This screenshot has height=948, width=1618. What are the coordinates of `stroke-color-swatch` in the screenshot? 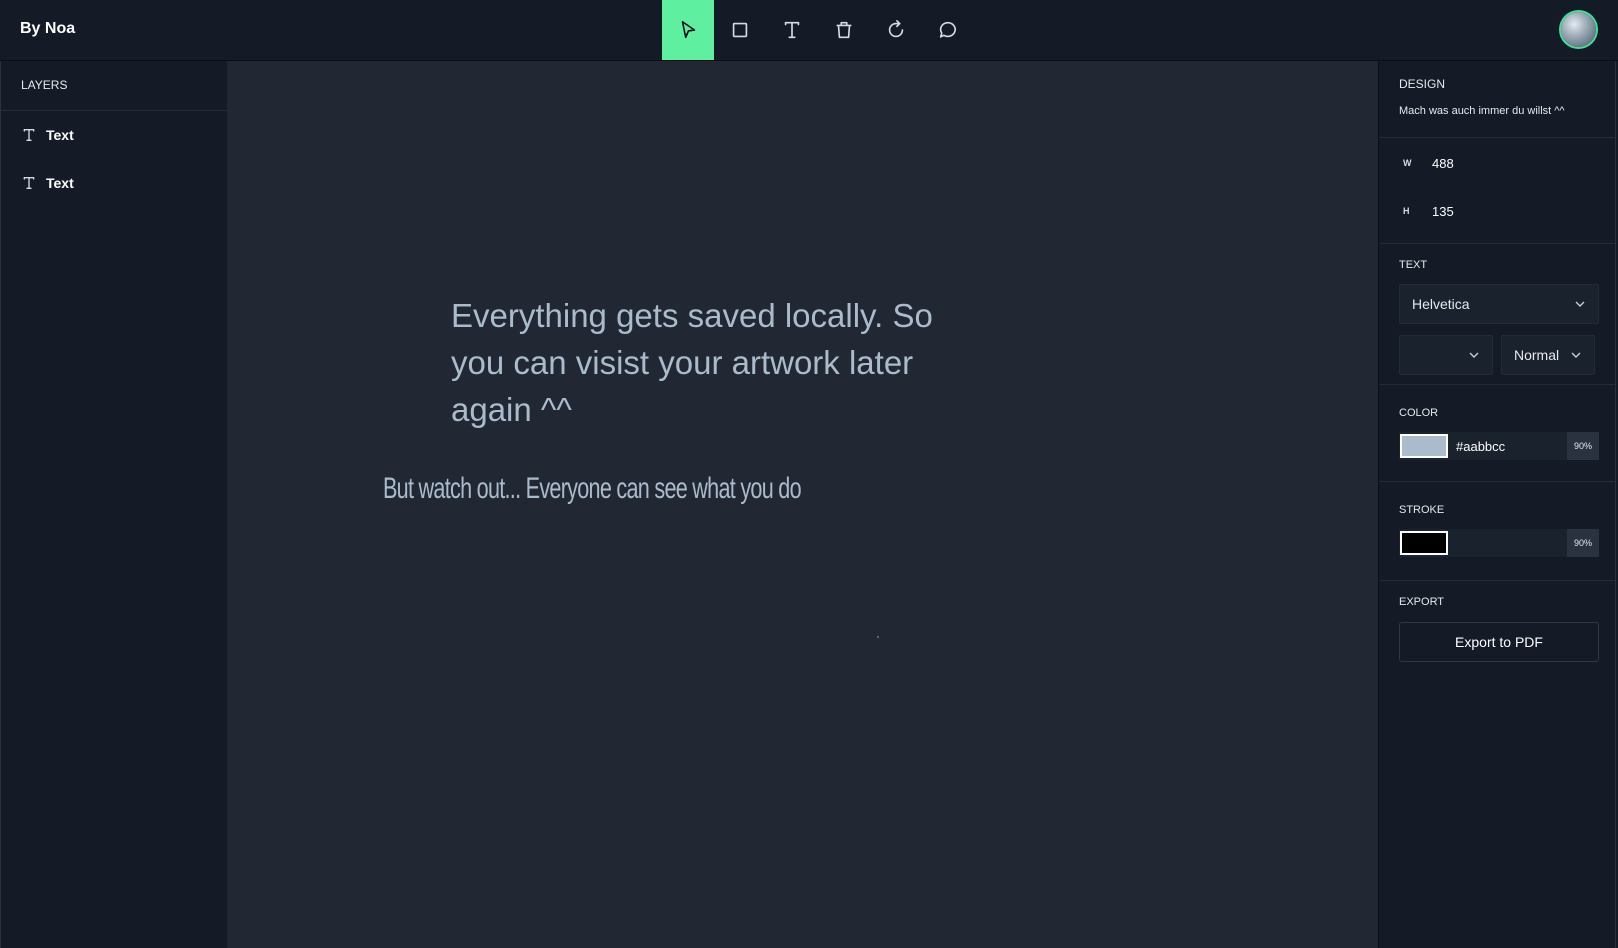 It's located at (1424, 543).